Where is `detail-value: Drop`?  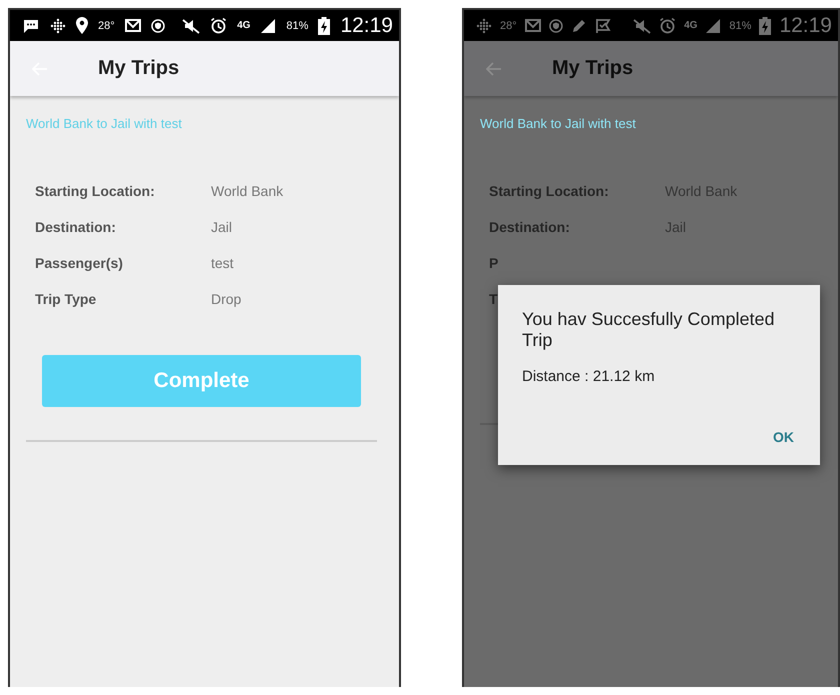 detail-value: Drop is located at coordinates (226, 299).